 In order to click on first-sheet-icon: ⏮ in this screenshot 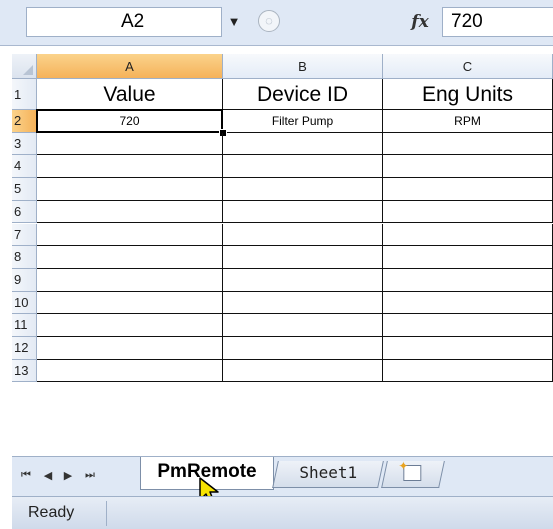, I will do `click(26, 475)`.